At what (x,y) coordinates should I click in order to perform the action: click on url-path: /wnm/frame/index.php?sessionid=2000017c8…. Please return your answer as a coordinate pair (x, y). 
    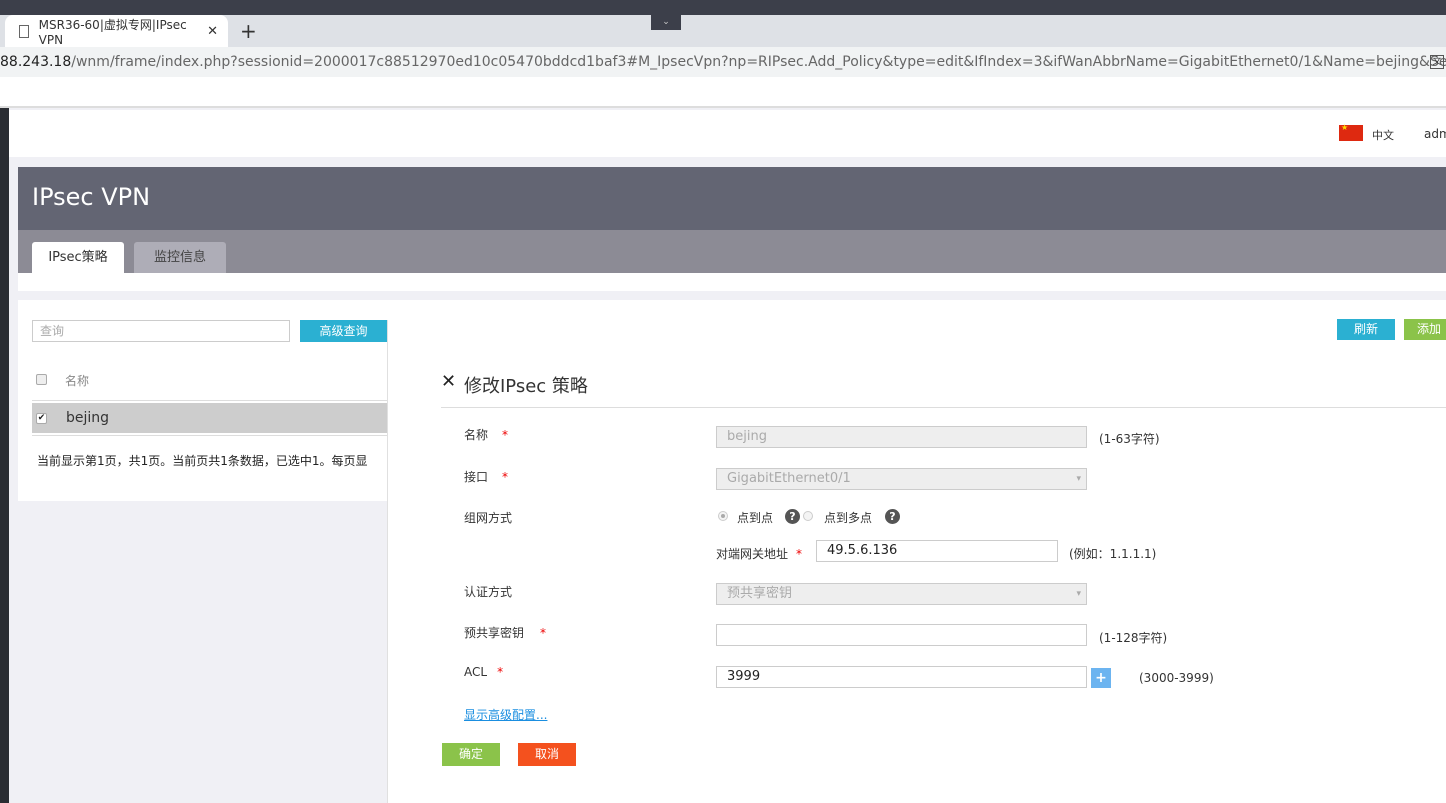
    Looking at the image, I should click on (758, 62).